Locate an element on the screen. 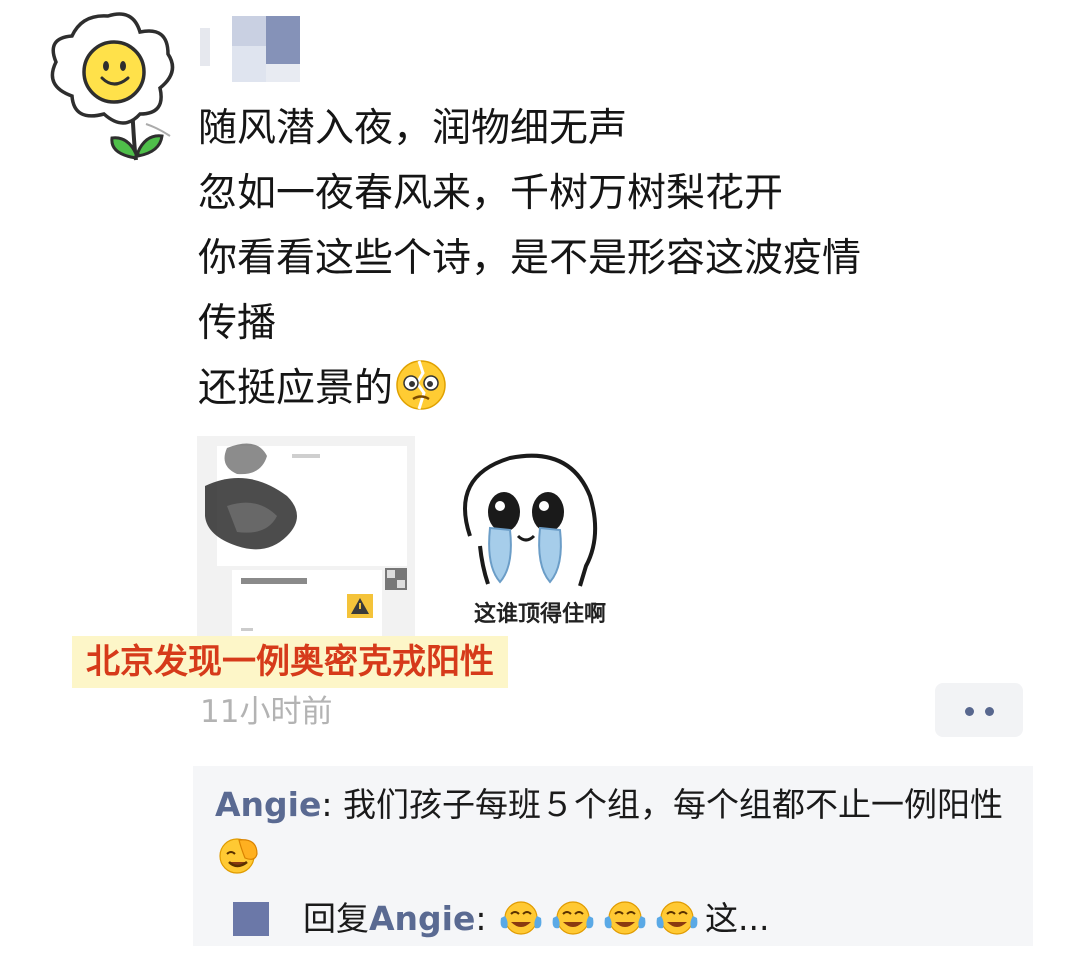 This screenshot has height=979, width=1080. reply-prefix: 回复 is located at coordinates (336, 918).